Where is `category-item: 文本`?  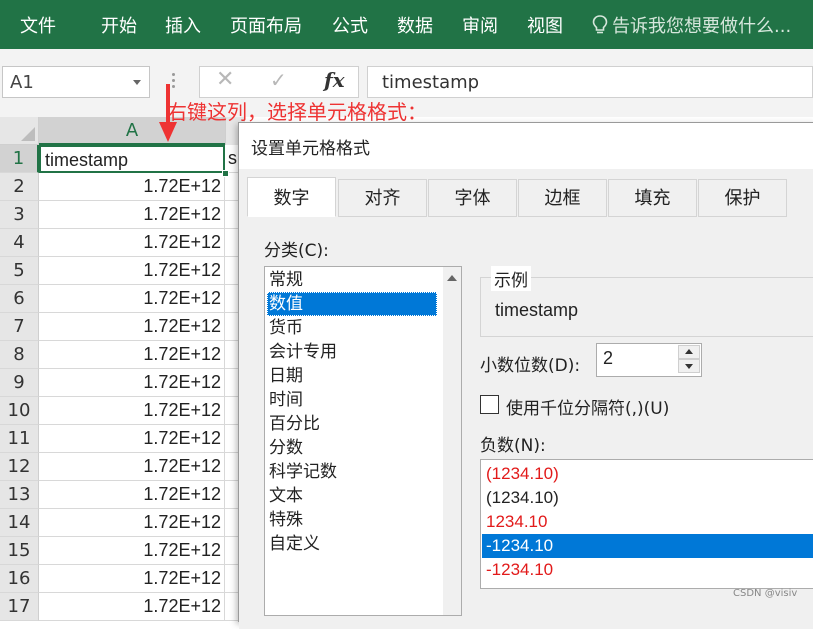 category-item: 文本 is located at coordinates (352, 496).